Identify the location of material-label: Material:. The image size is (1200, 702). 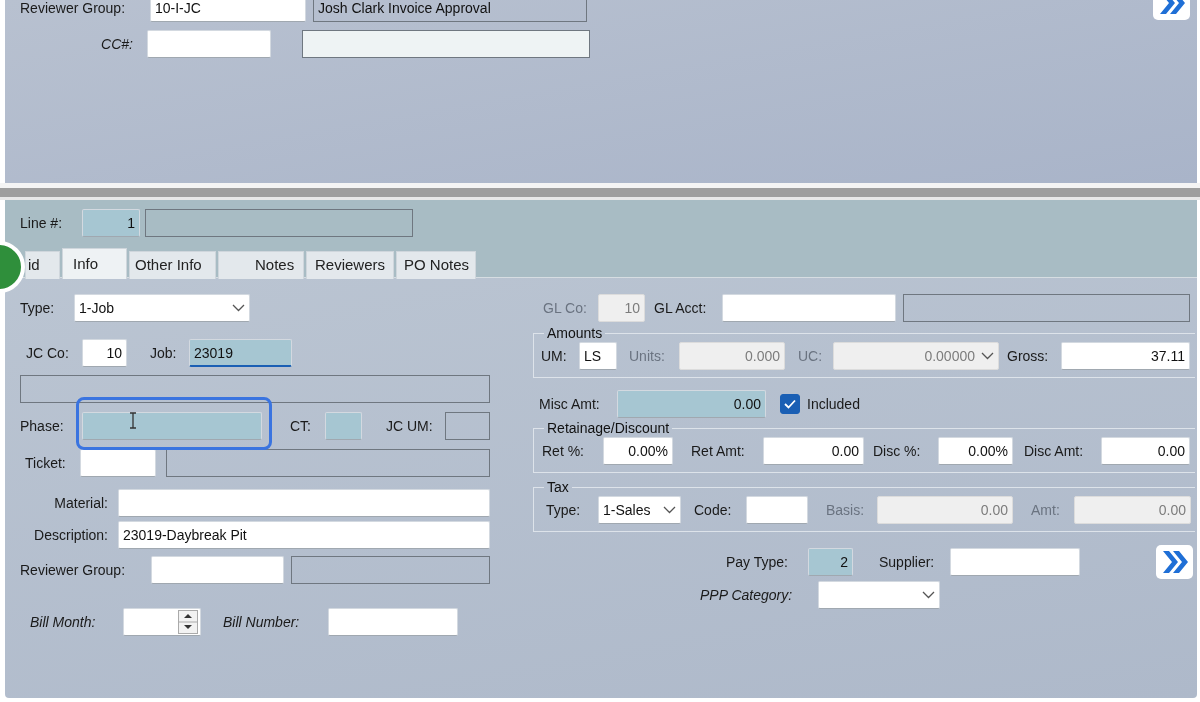
(81, 503).